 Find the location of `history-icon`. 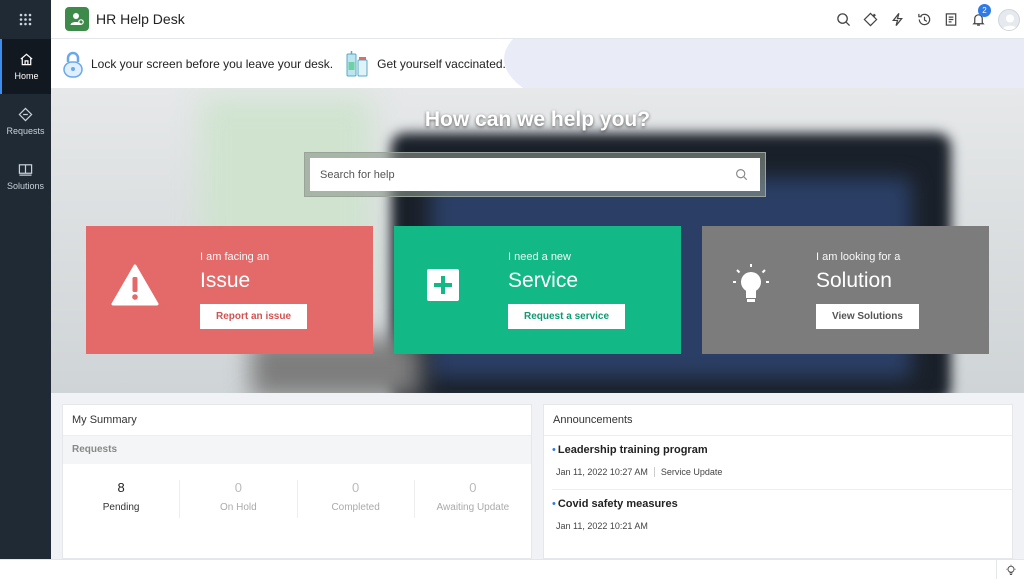

history-icon is located at coordinates (924, 19).